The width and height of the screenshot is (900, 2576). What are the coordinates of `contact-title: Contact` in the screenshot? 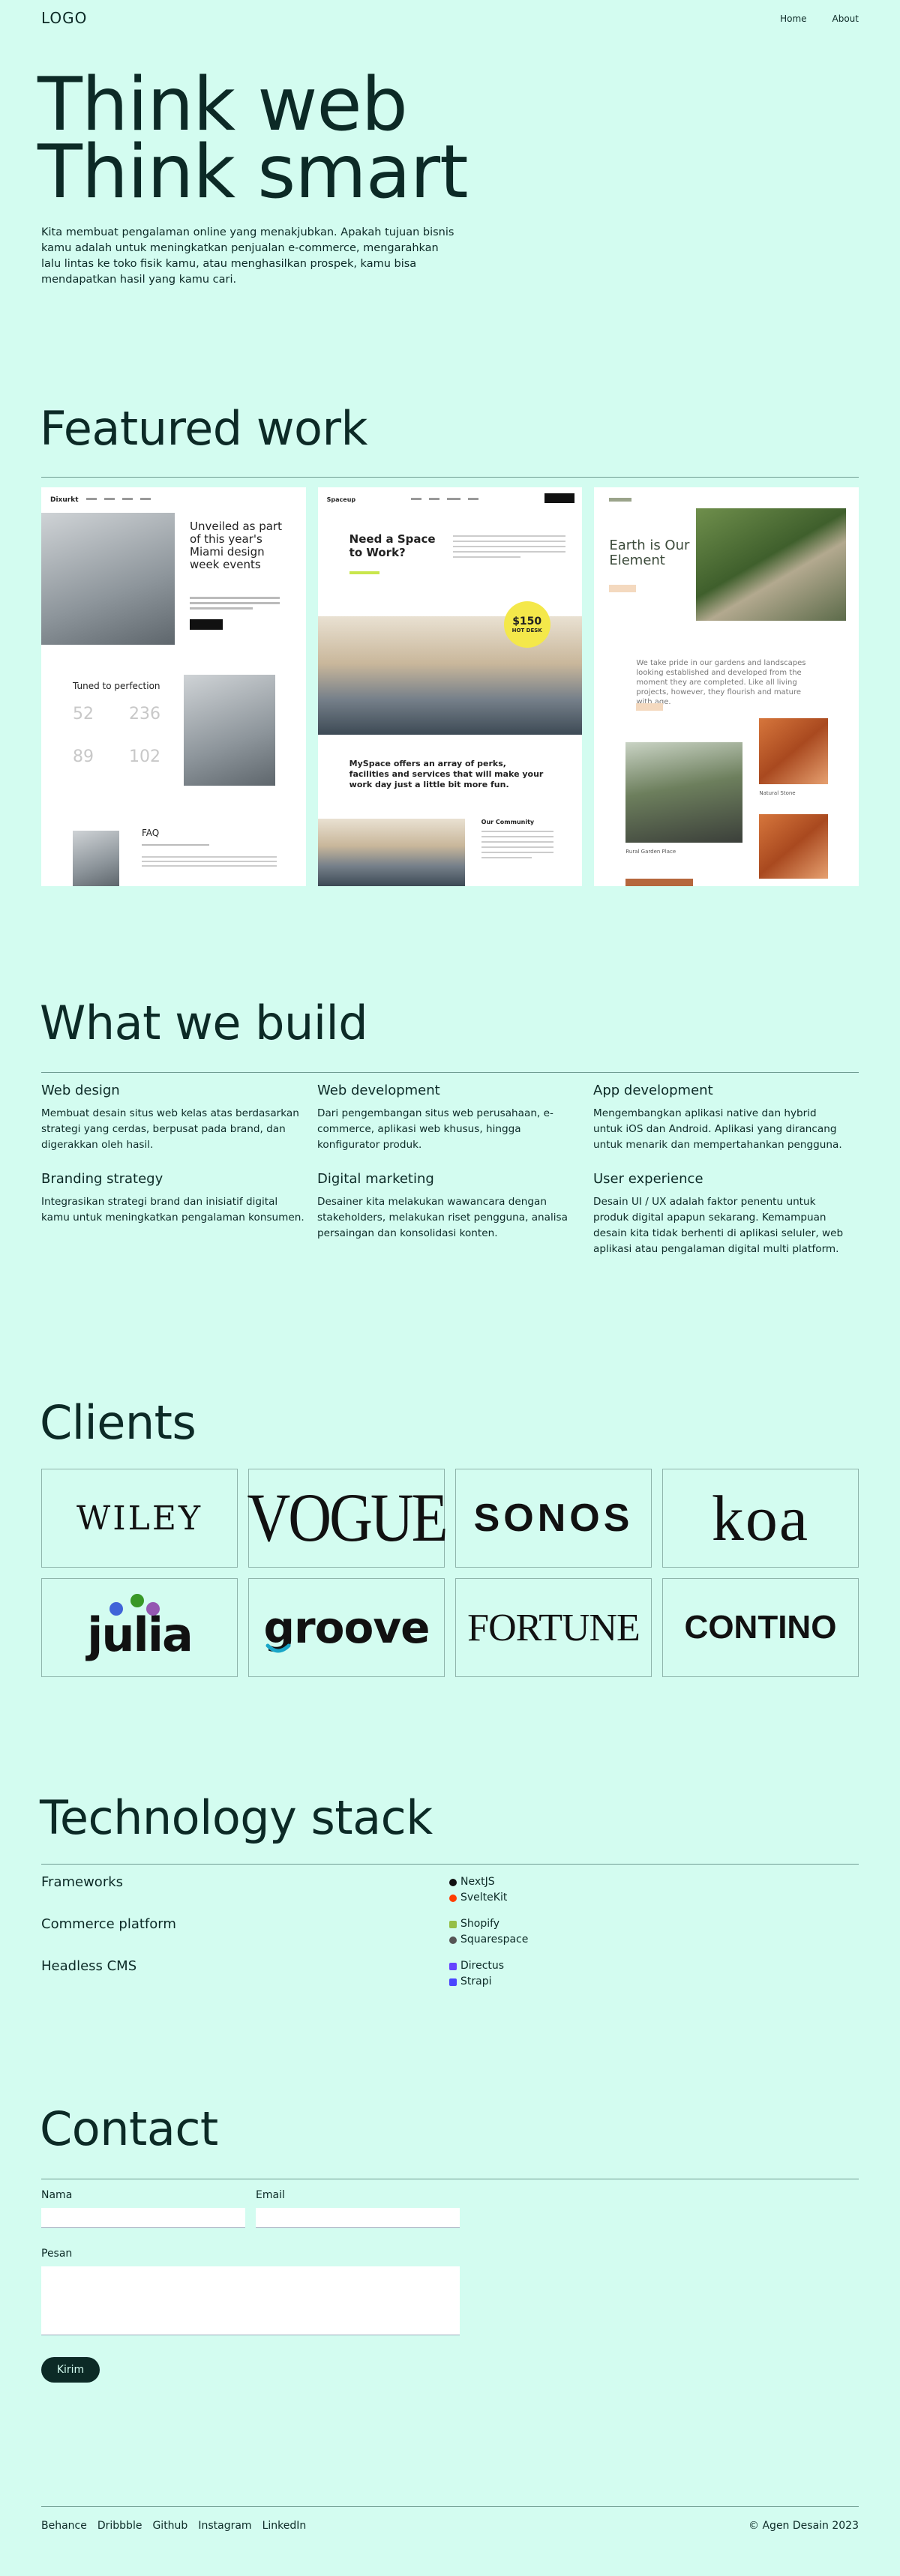 It's located at (129, 2128).